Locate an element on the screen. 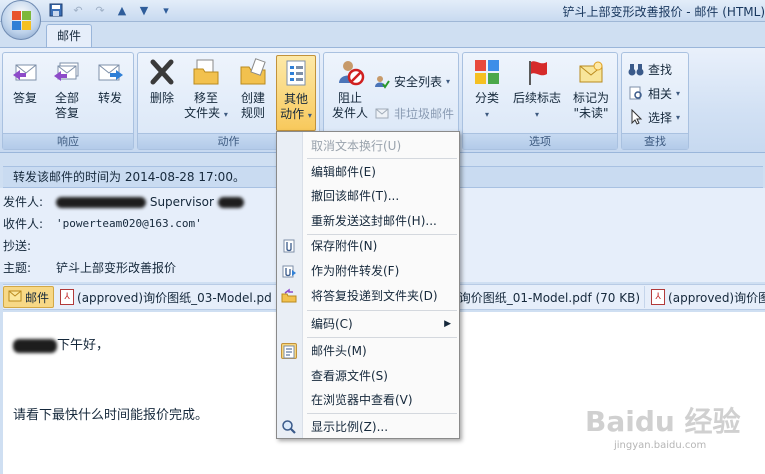  menu-item-unwrap-text: 取消文本换行(U) is located at coordinates (368, 146).